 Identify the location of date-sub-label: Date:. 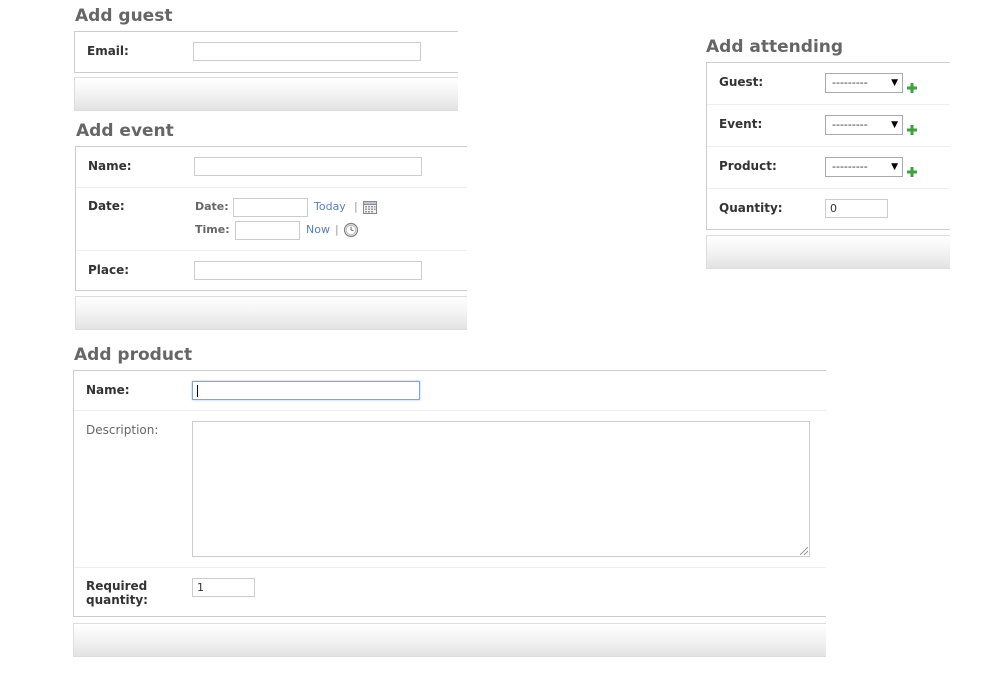
(212, 206).